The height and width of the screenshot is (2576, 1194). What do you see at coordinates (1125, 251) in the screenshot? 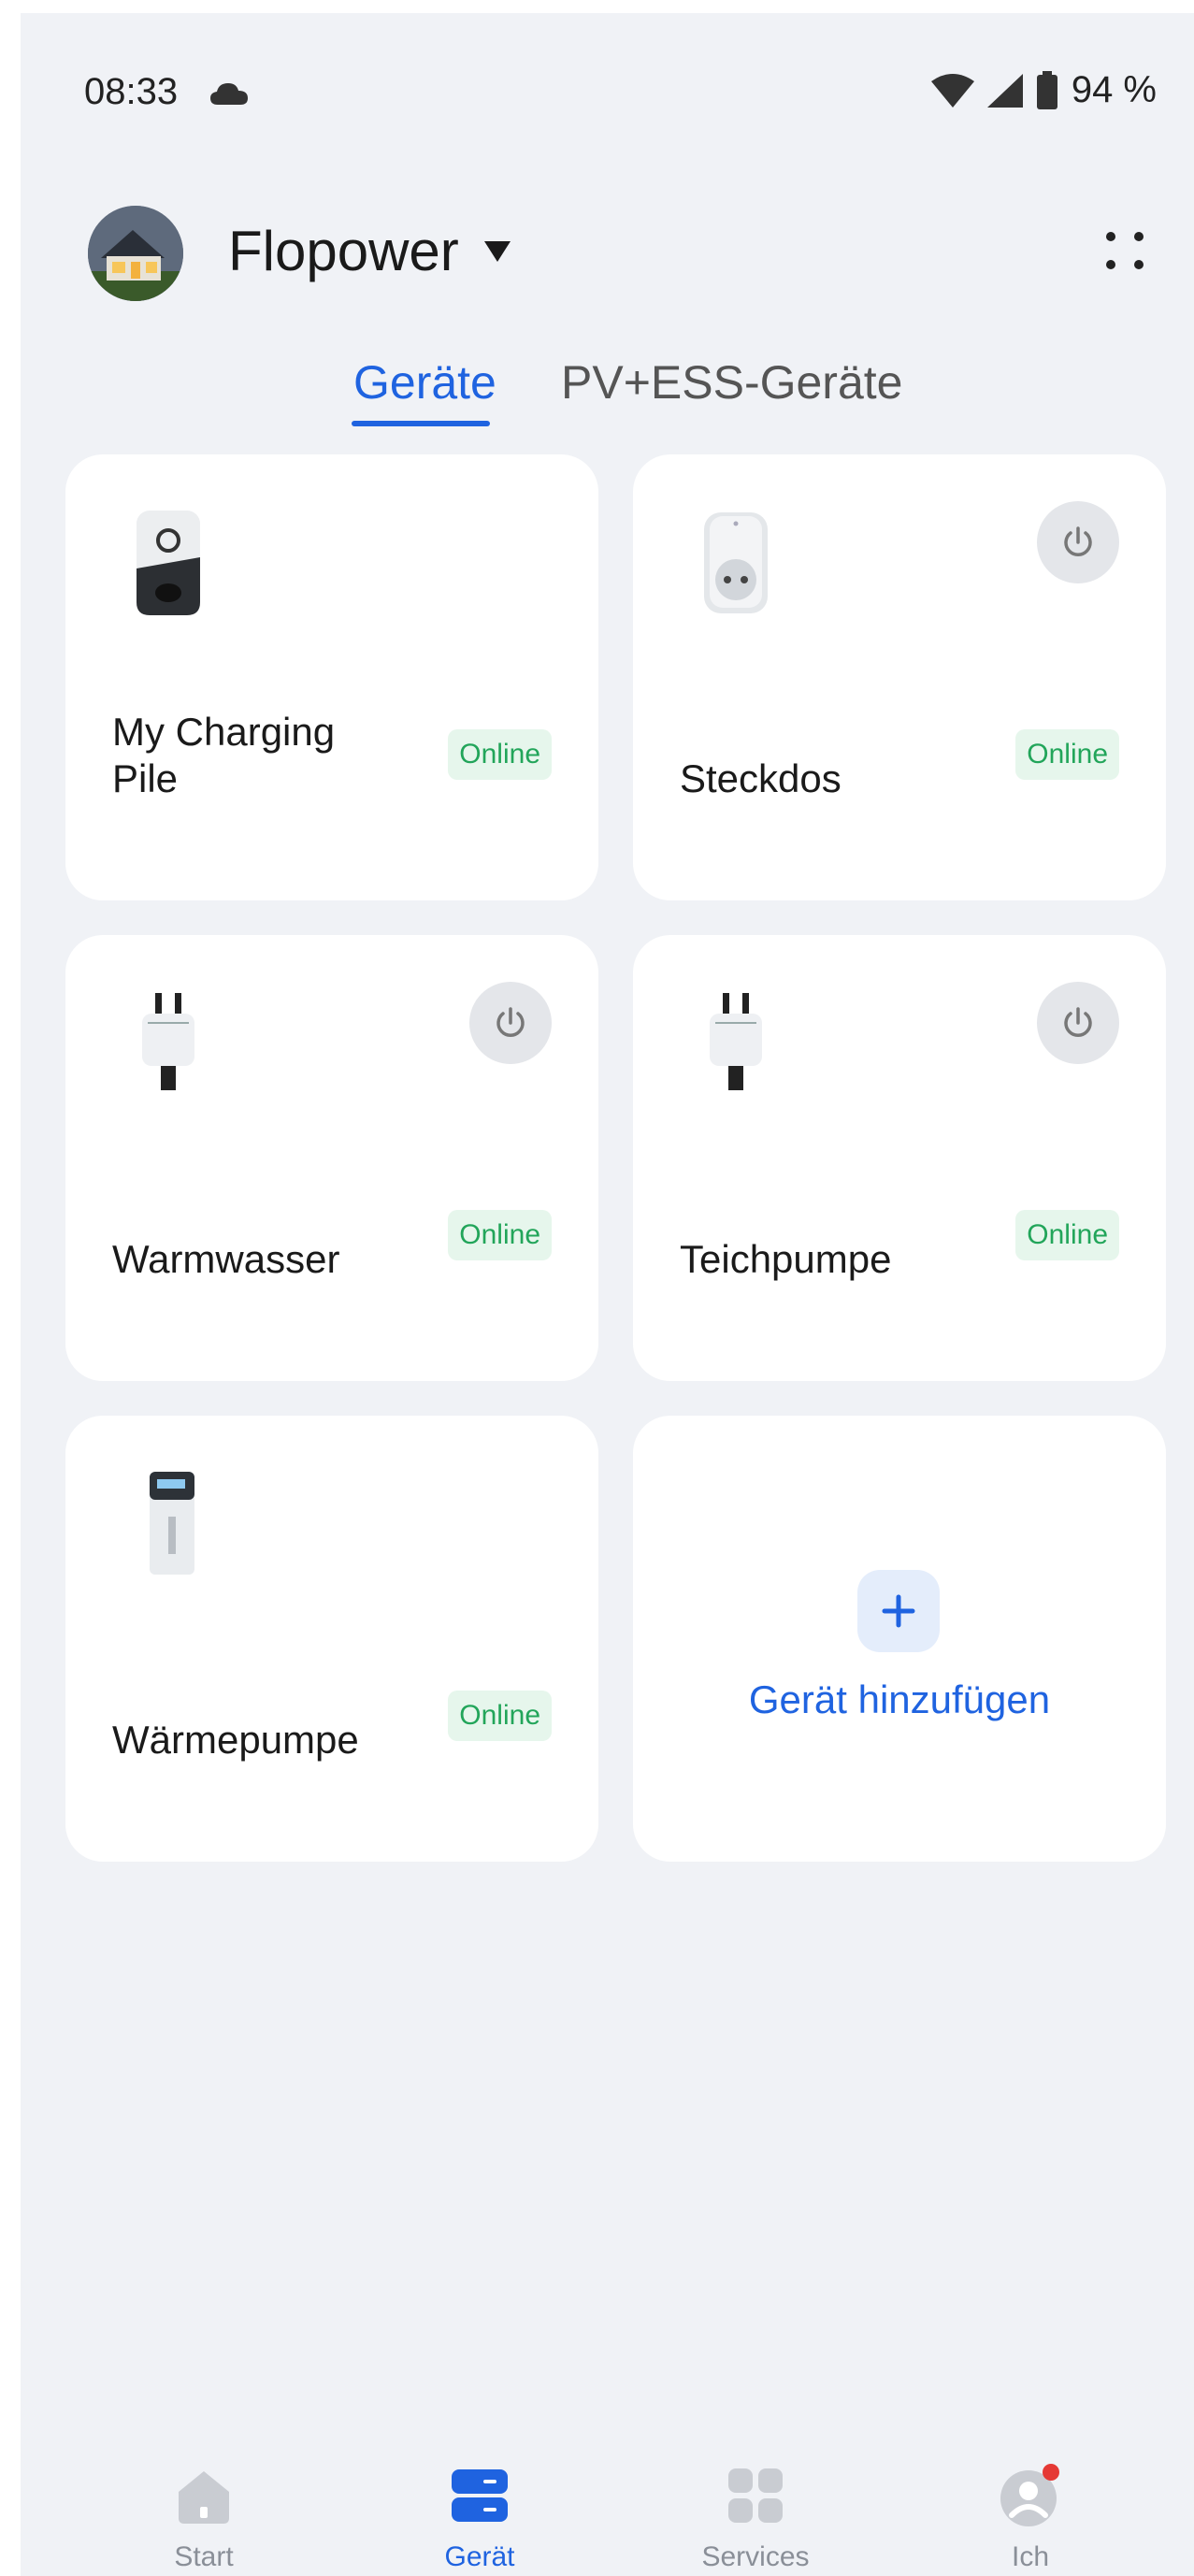
I see `more-dots-icon` at bounding box center [1125, 251].